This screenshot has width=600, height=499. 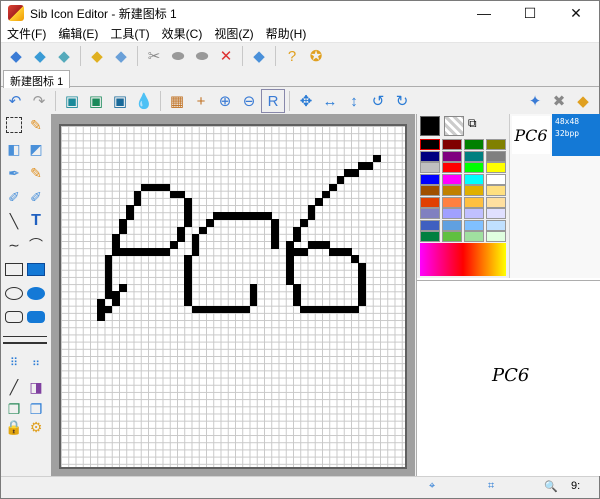 What do you see at coordinates (182, 33) in the screenshot?
I see `menu-effects: 效果(C)` at bounding box center [182, 33].